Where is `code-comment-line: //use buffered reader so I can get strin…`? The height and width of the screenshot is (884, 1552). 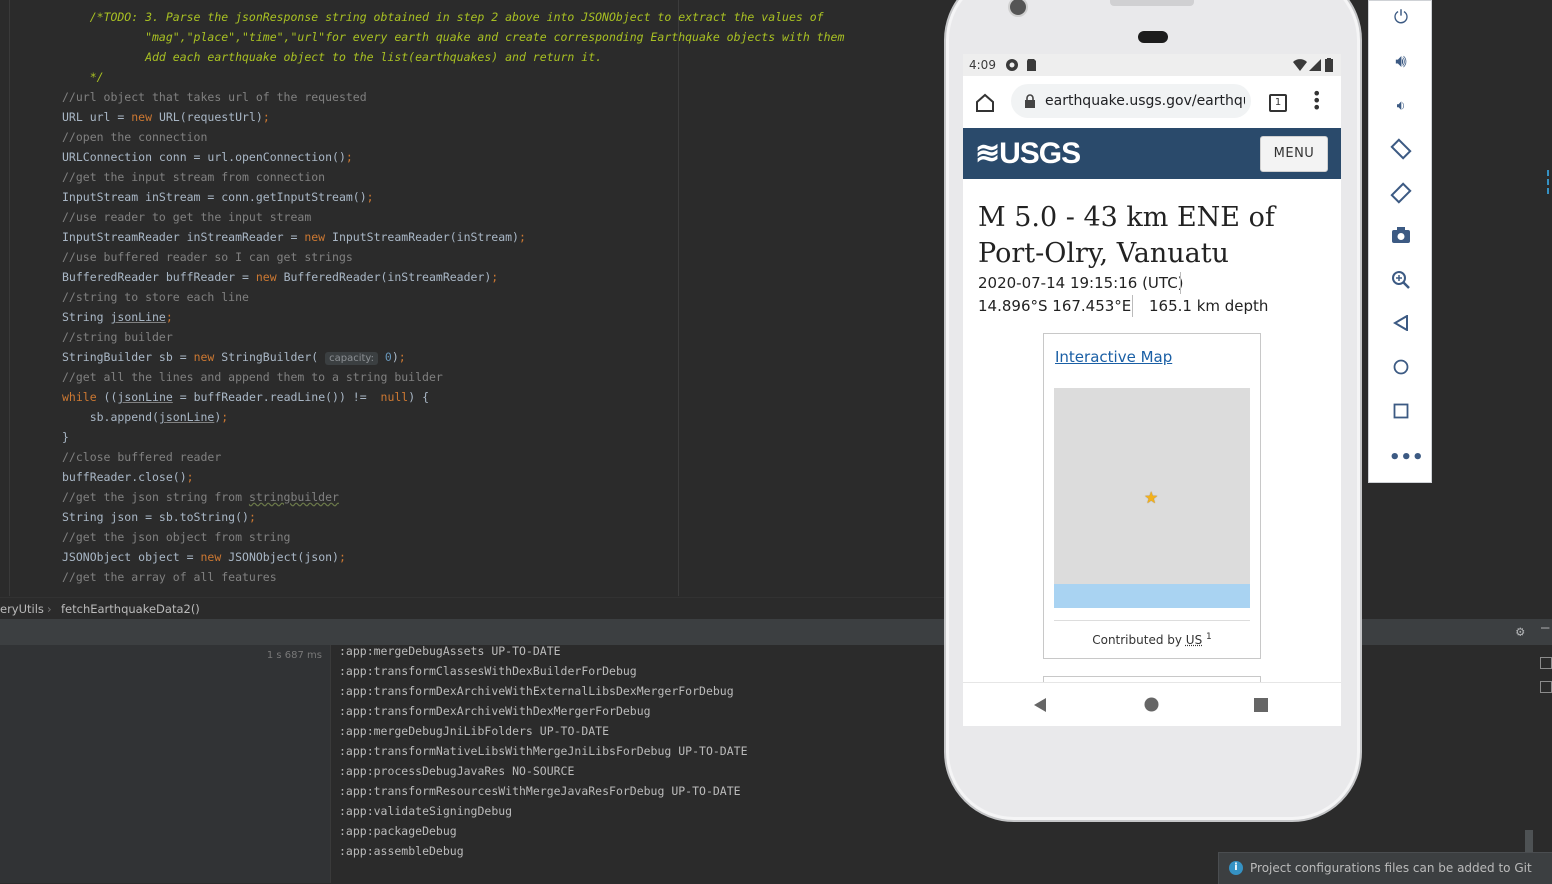
code-comment-line: //use buffered reader so I can get strin… is located at coordinates (207, 257).